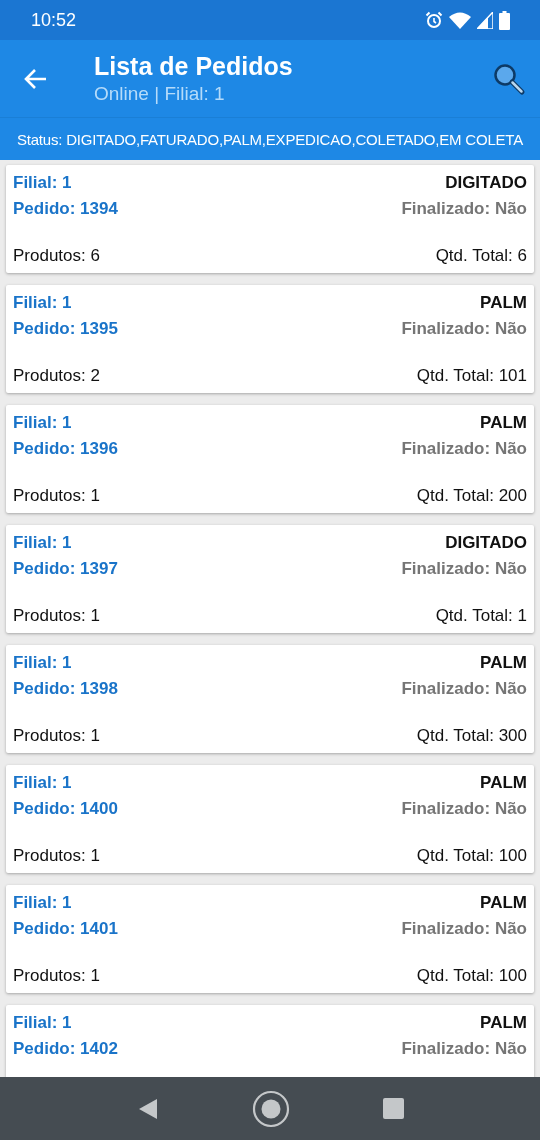 The height and width of the screenshot is (1140, 540). I want to click on total-quantity: Qtd. Total: 101, so click(471, 376).